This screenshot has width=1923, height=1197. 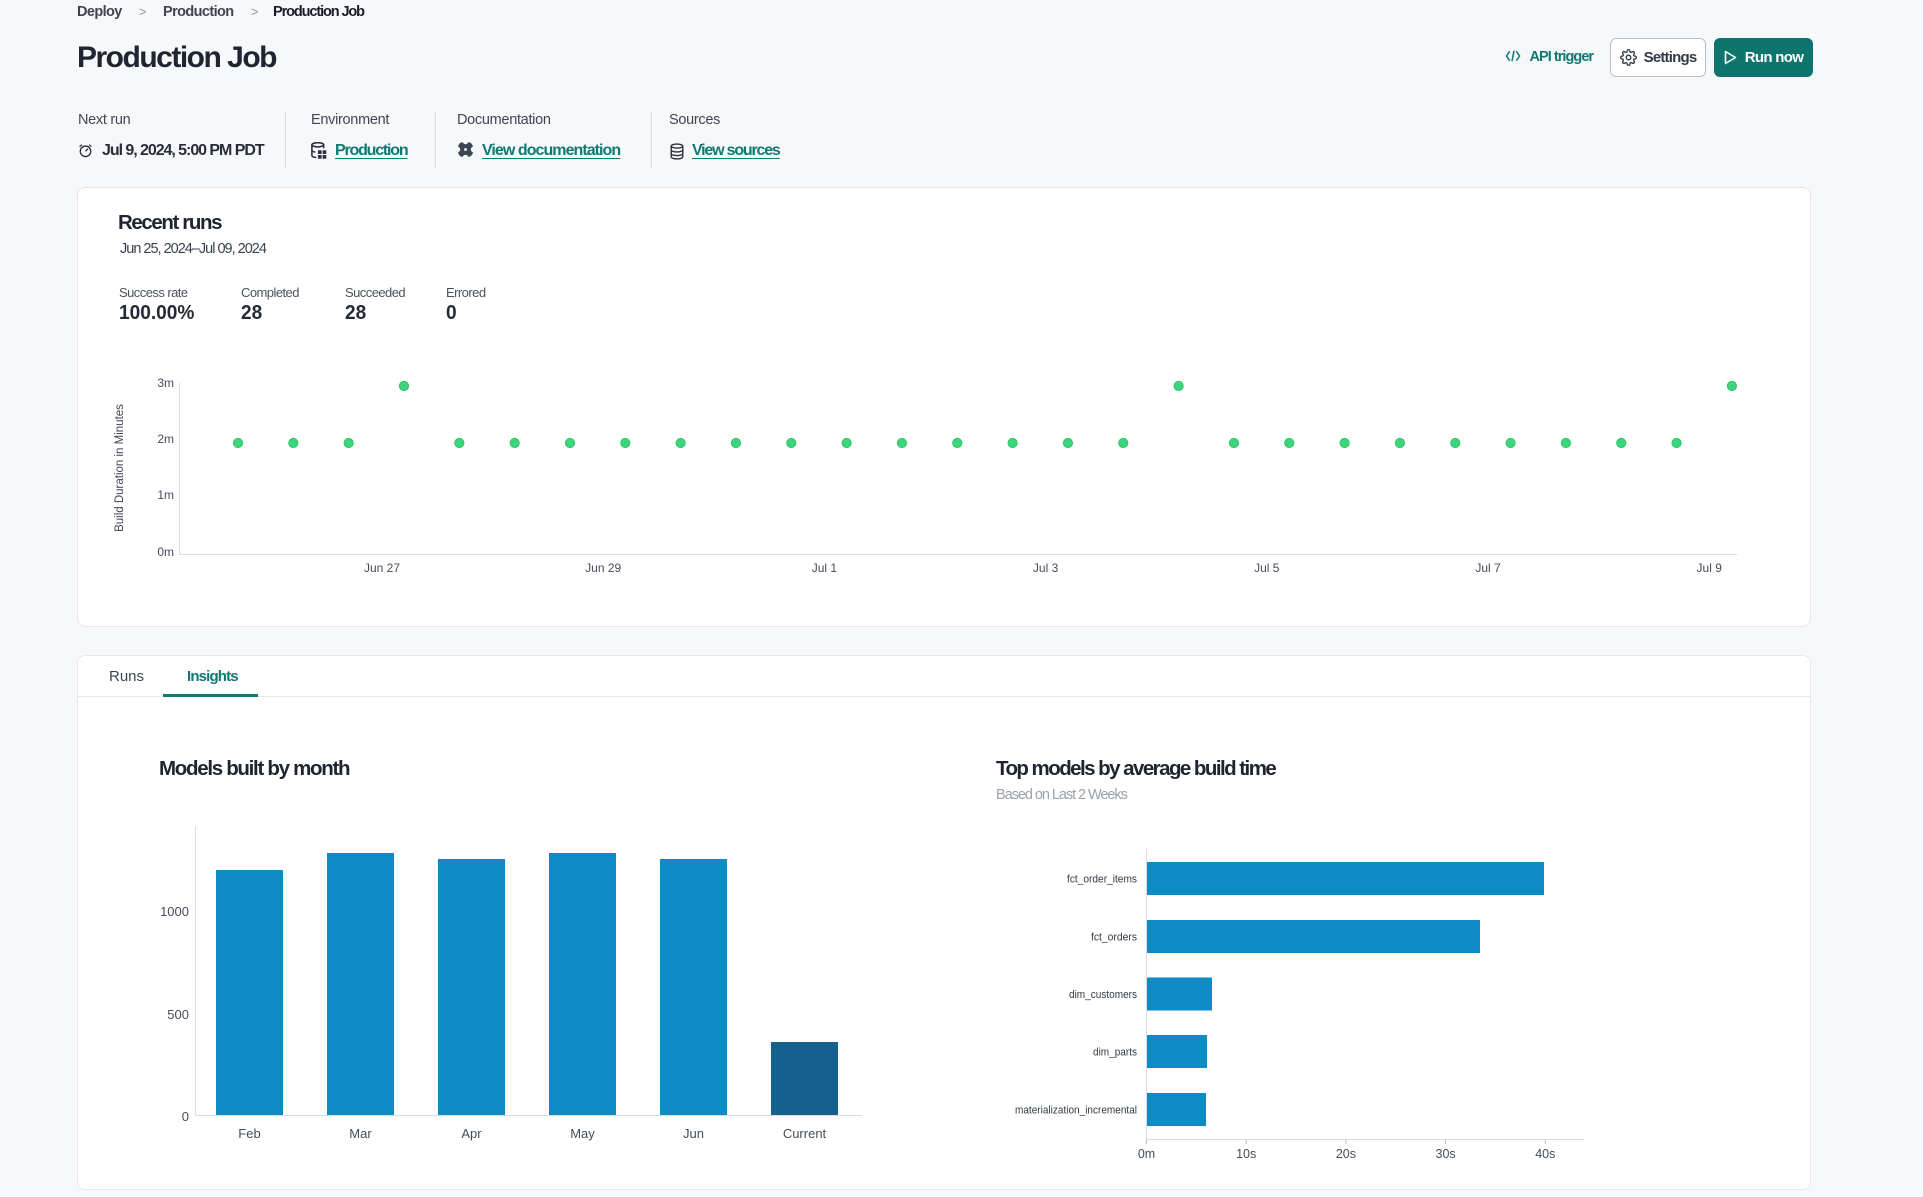 I want to click on svg-text: Jul 3, so click(x=1046, y=568).